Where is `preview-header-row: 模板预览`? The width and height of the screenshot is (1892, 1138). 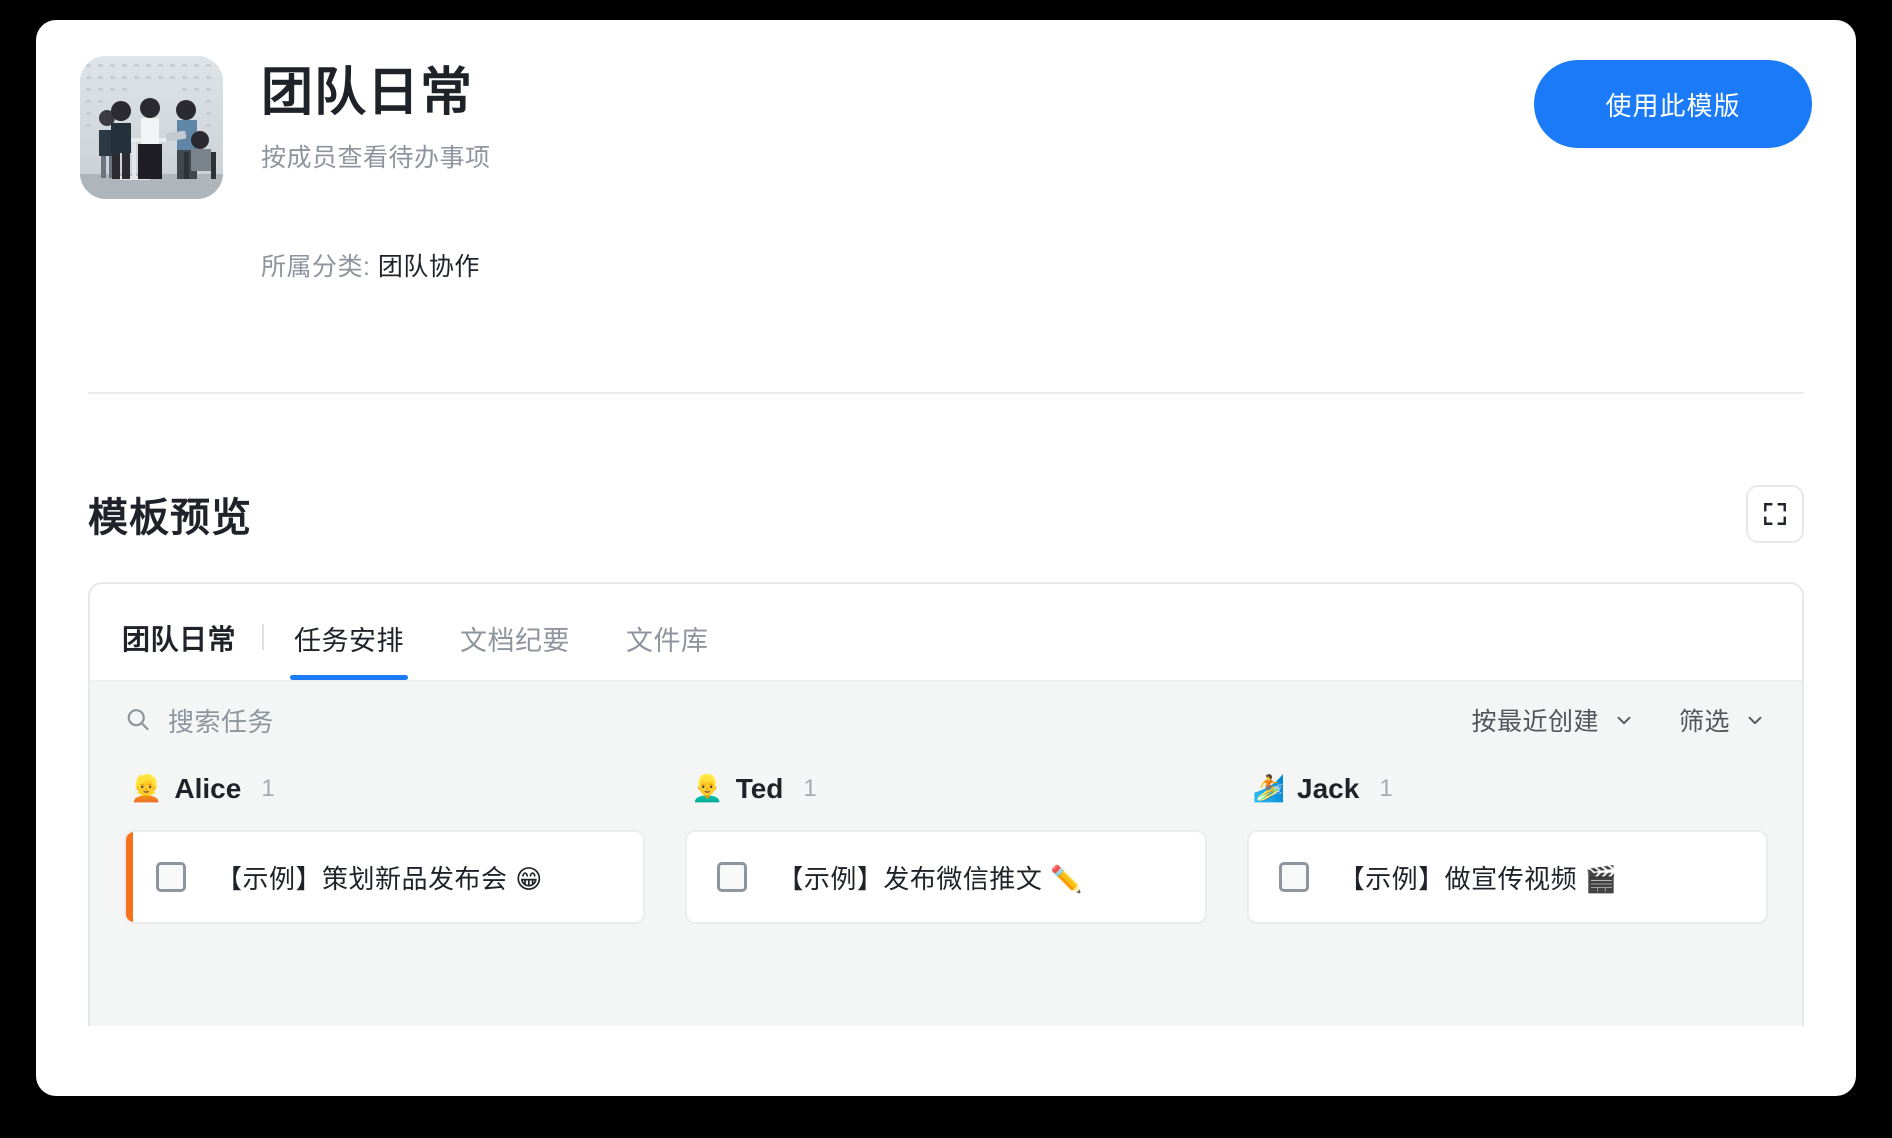 preview-header-row: 模板预览 is located at coordinates (946, 514).